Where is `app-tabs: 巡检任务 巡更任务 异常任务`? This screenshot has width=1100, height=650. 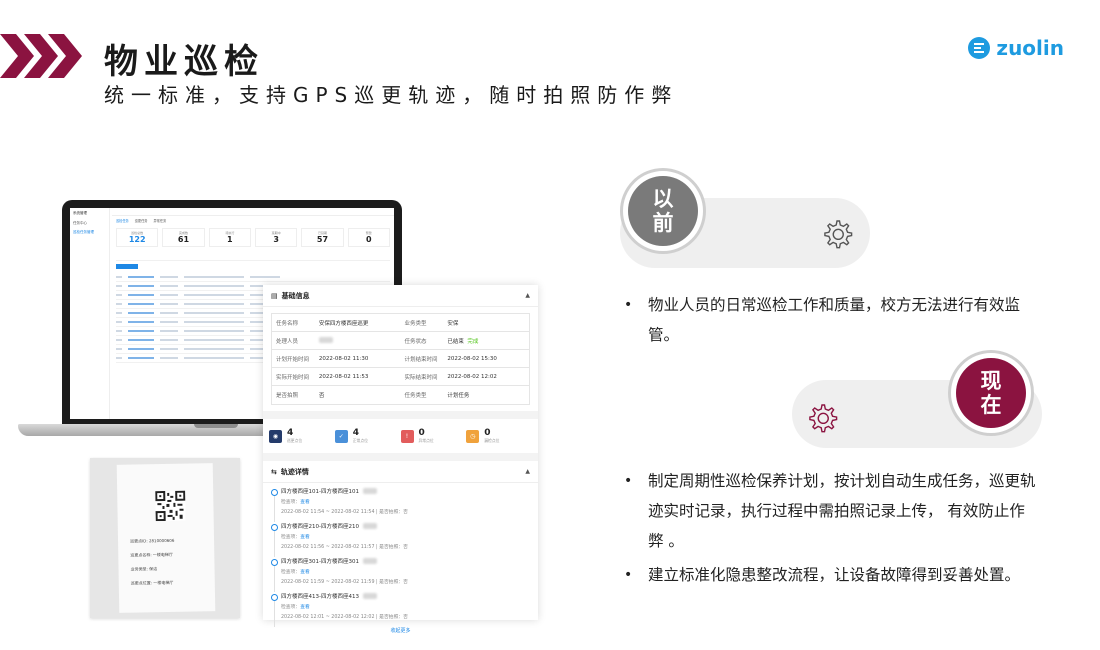 app-tabs: 巡检任务 巡更任务 异常任务 is located at coordinates (253, 220).